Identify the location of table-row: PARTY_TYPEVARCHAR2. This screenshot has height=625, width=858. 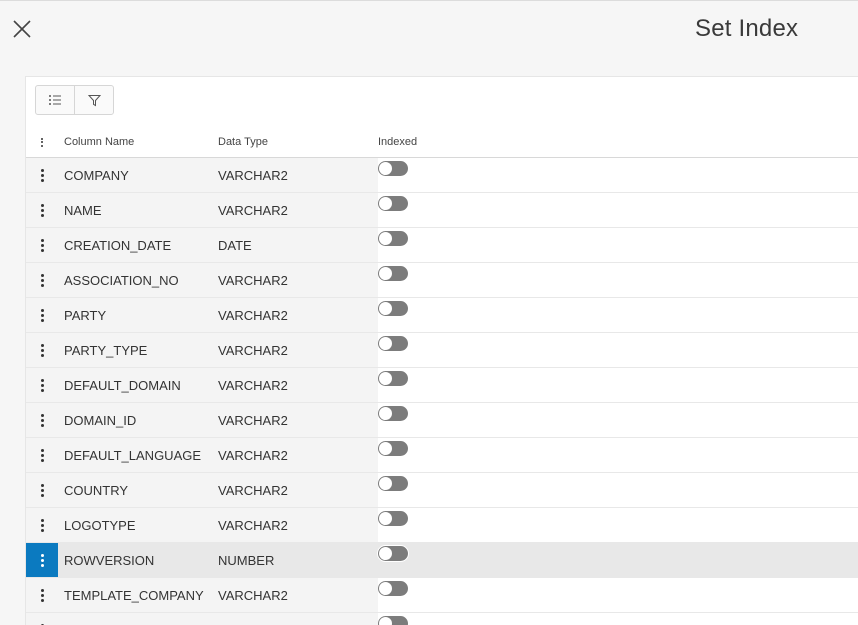
(442, 350).